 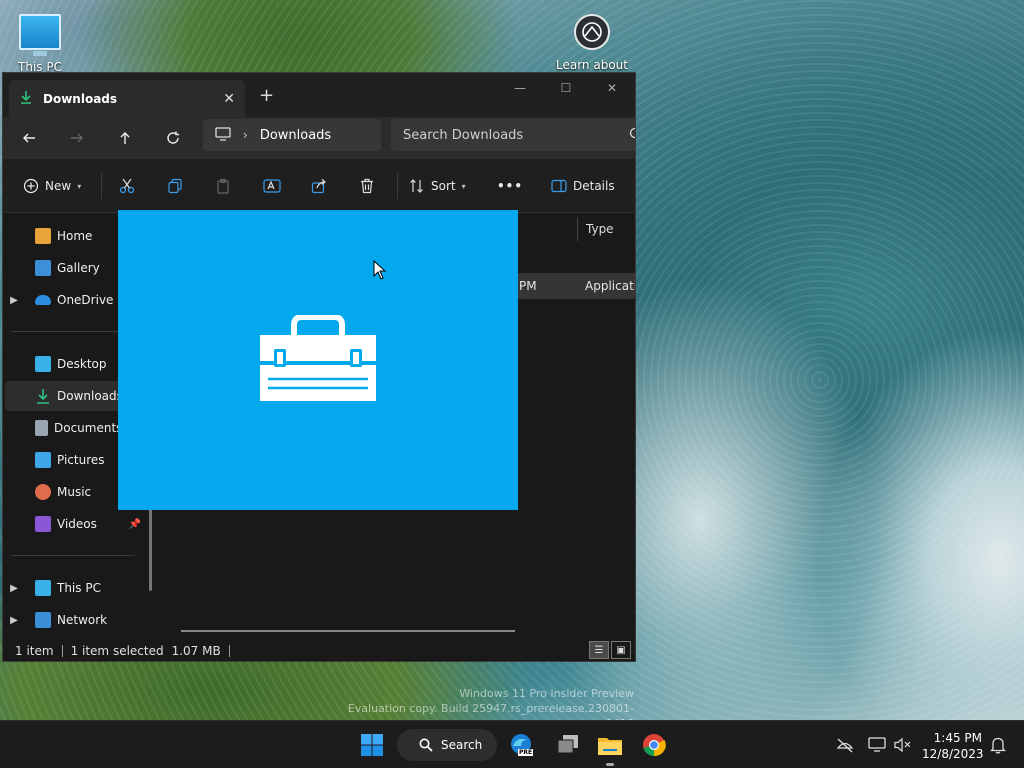 What do you see at coordinates (77, 138) in the screenshot?
I see `forward-button` at bounding box center [77, 138].